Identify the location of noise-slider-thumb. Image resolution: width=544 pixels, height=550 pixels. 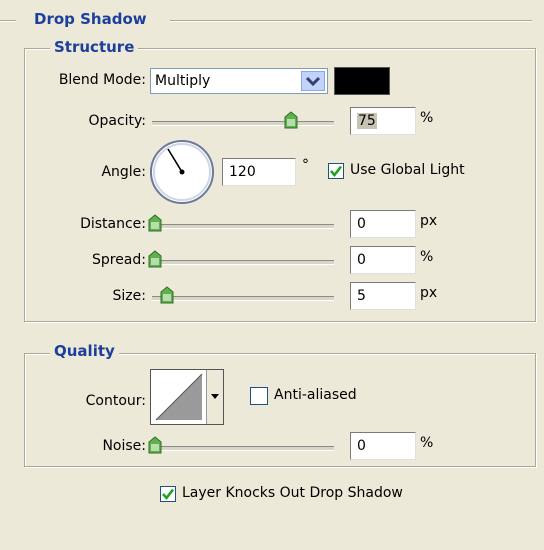
(155, 445).